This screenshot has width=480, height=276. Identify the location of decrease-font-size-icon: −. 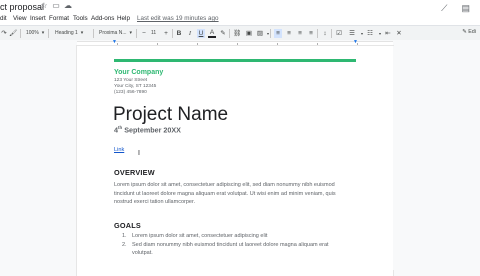
(144, 33).